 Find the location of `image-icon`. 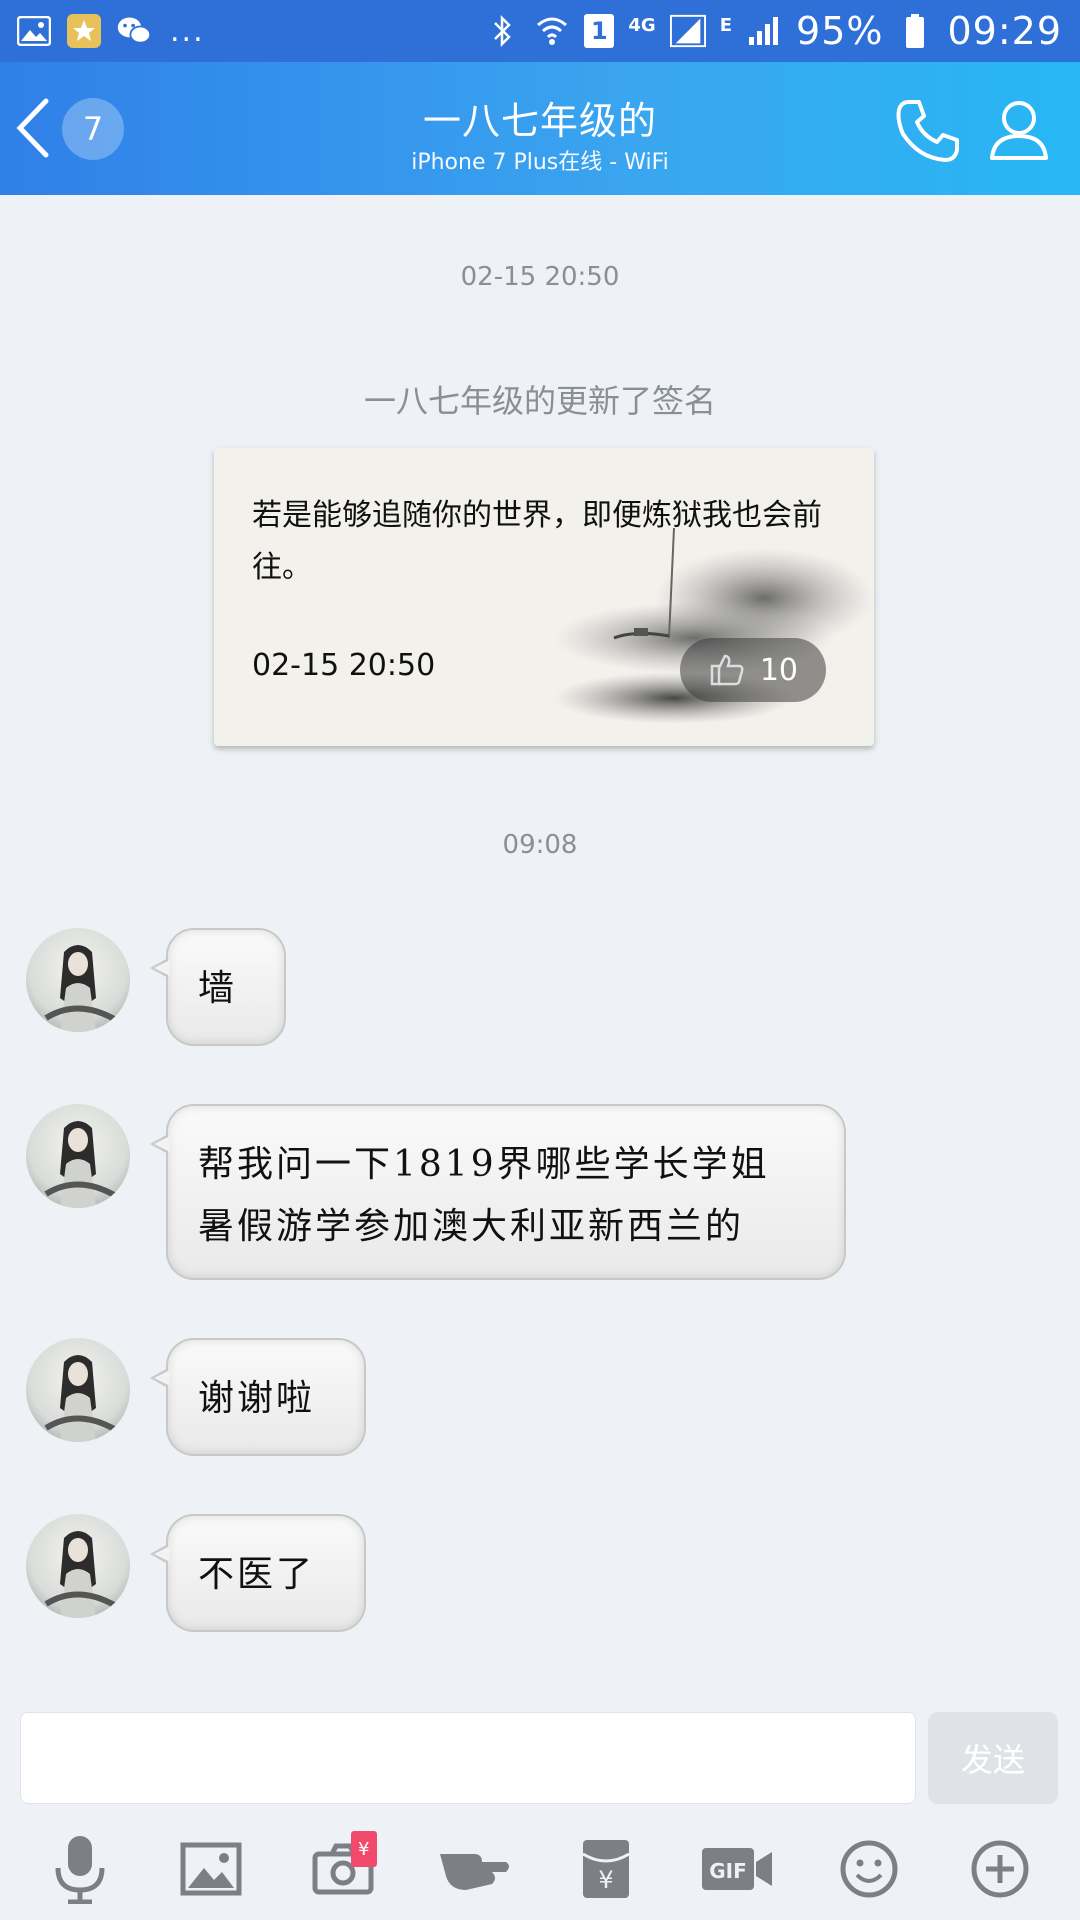

image-icon is located at coordinates (211, 1869).